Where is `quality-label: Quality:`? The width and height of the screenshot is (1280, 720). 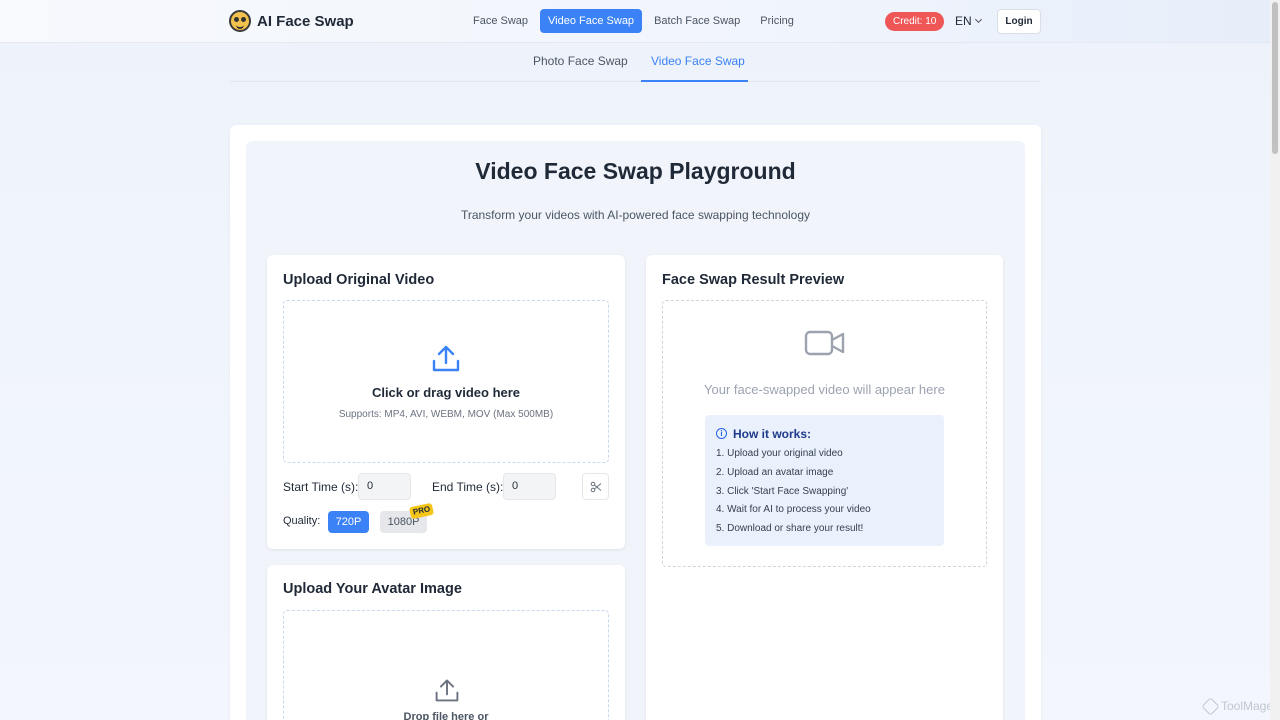 quality-label: Quality: is located at coordinates (302, 521).